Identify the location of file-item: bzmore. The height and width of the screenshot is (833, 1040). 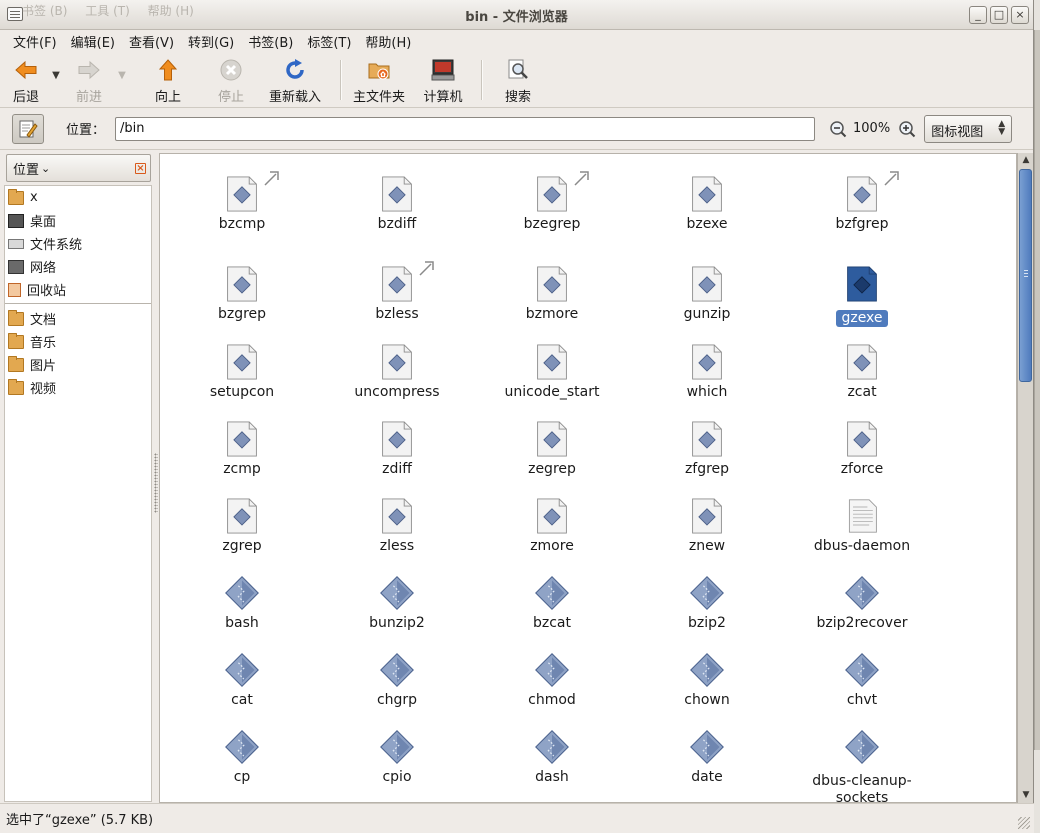
(552, 293).